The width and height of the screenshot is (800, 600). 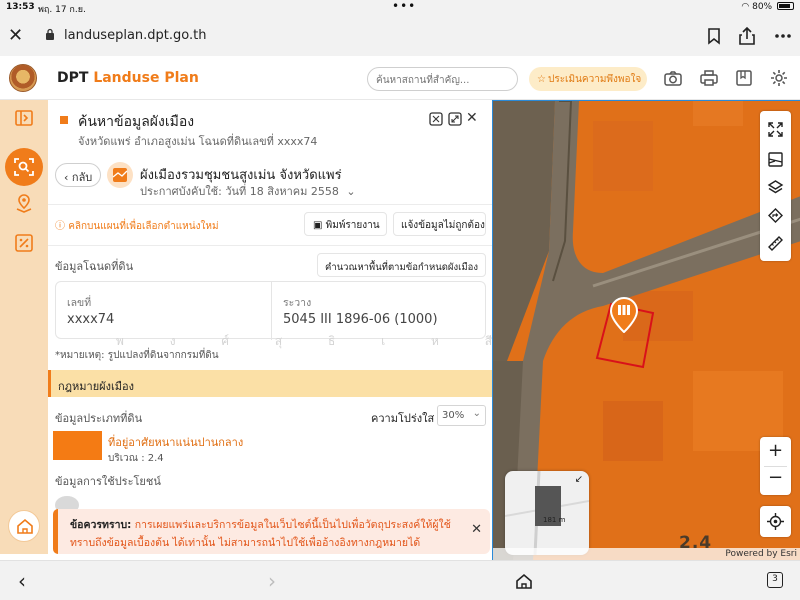 What do you see at coordinates (79, 303) in the screenshot?
I see `deed-number-label: เลขที่` at bounding box center [79, 303].